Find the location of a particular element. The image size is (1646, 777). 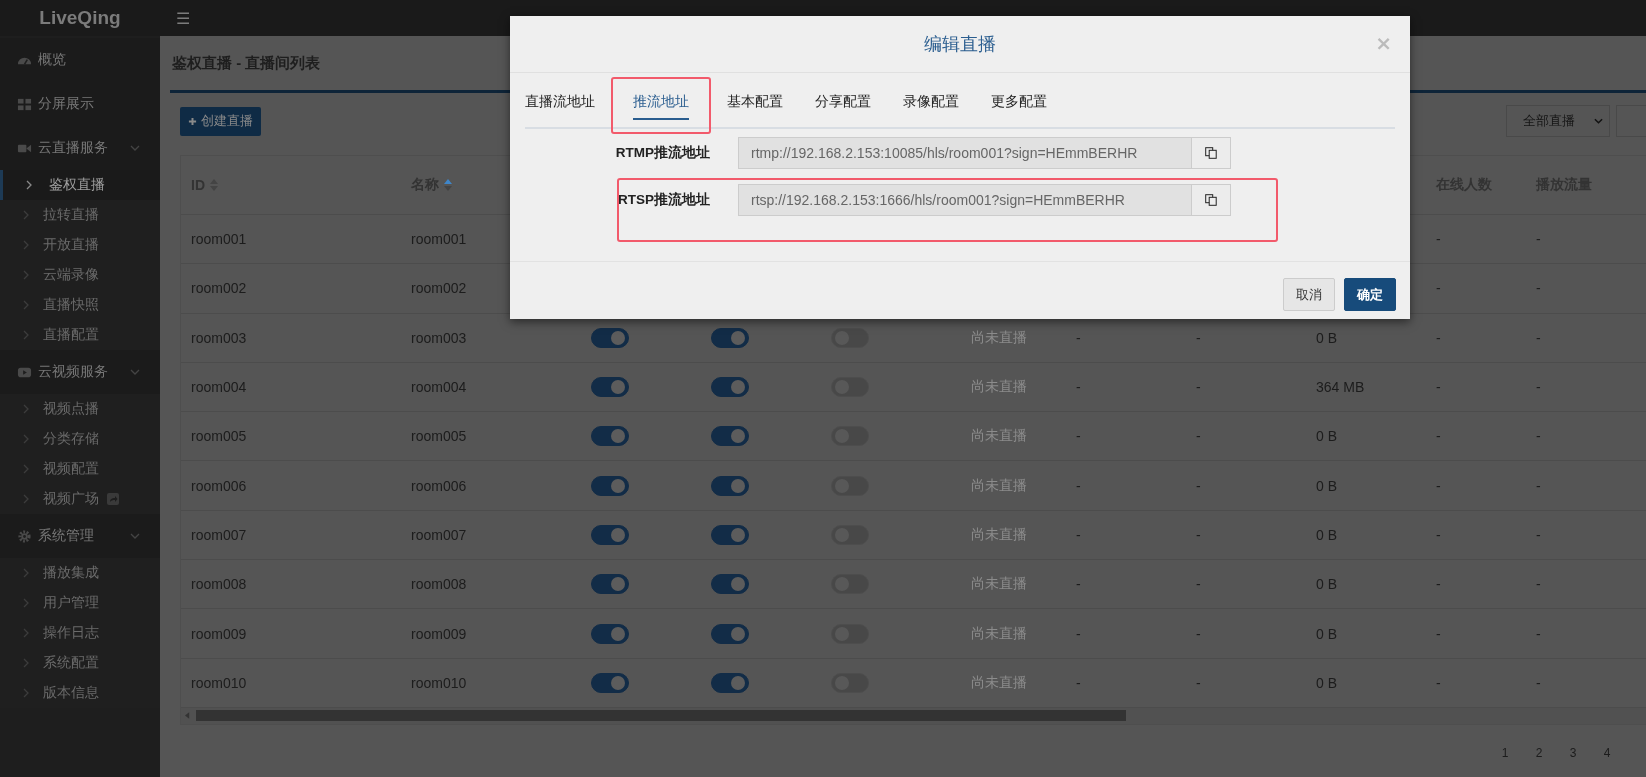

page-link: 2 is located at coordinates (1539, 752).